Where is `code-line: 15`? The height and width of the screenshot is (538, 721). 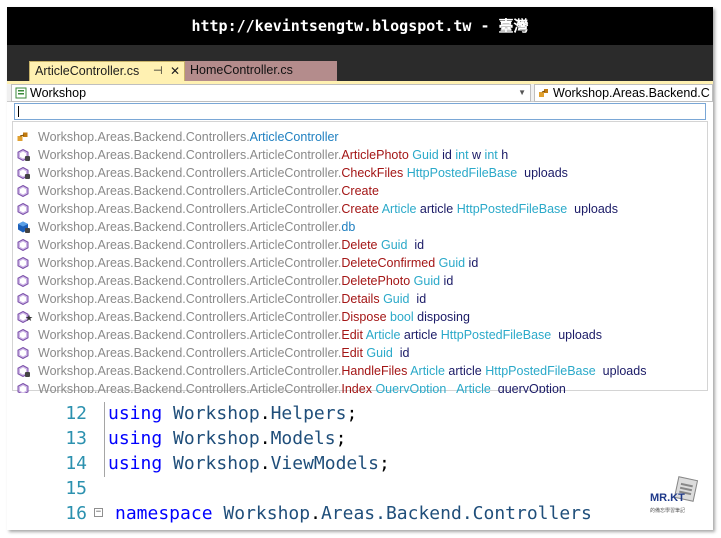
code-line: 15 is located at coordinates (360, 488).